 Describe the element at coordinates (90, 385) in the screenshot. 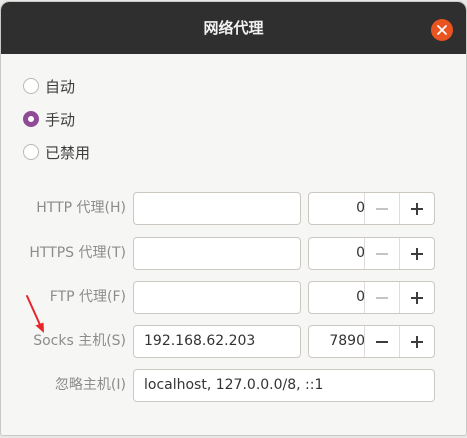

I see `ignore-hosts-label: 忽略主机(I)` at that location.